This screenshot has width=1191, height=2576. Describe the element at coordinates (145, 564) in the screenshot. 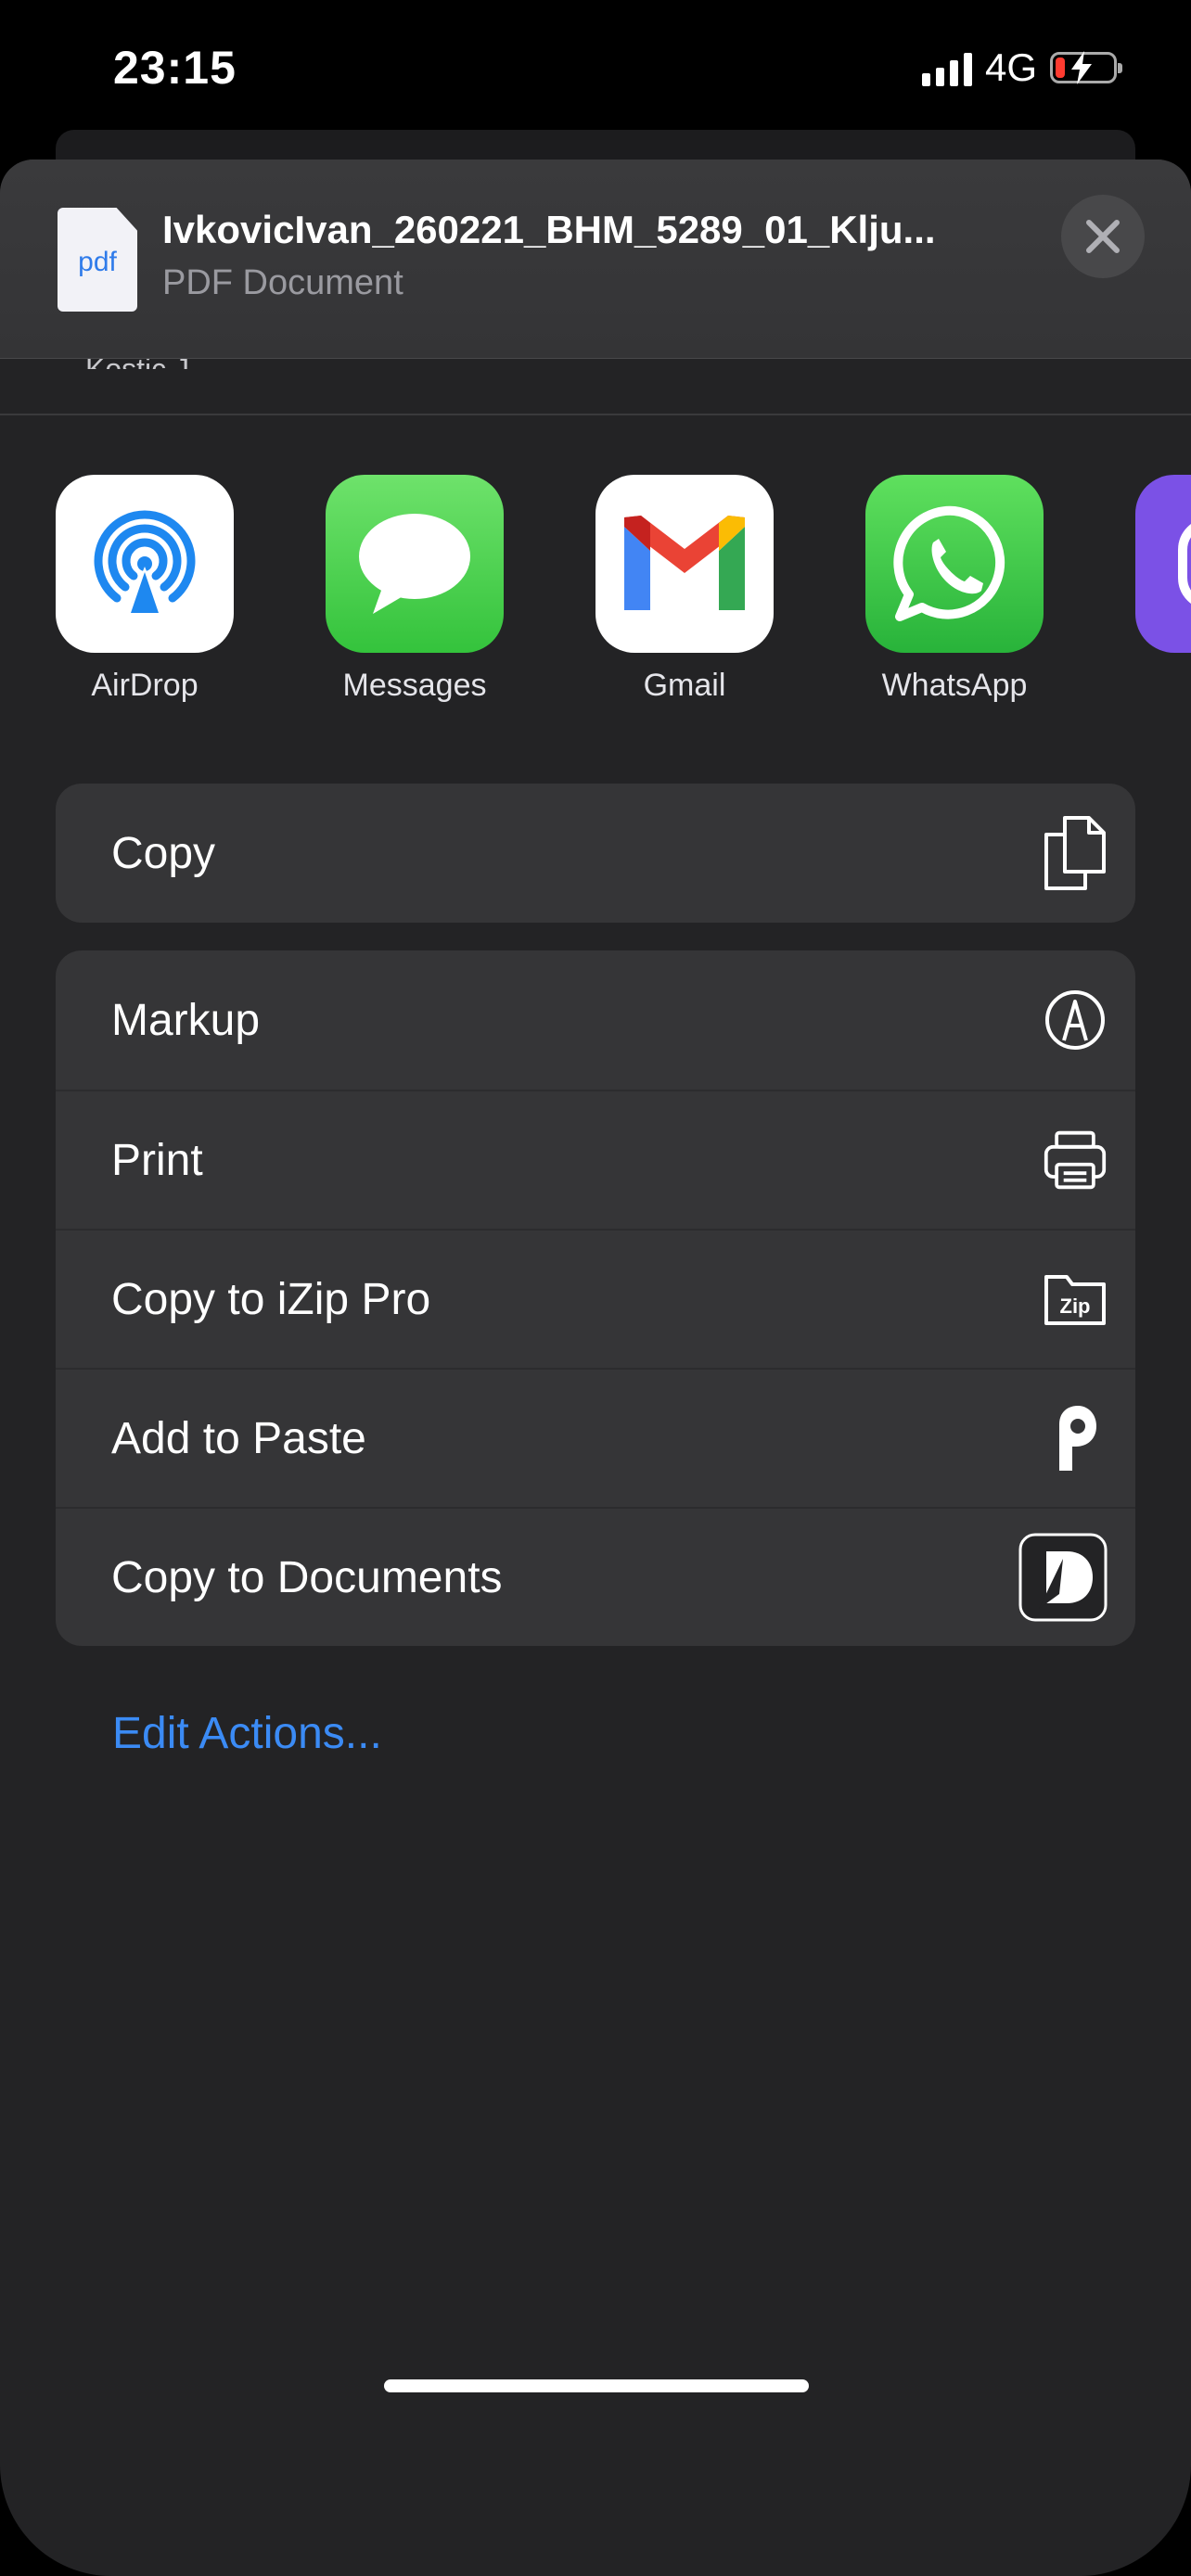

I see `airdrop-icon` at that location.